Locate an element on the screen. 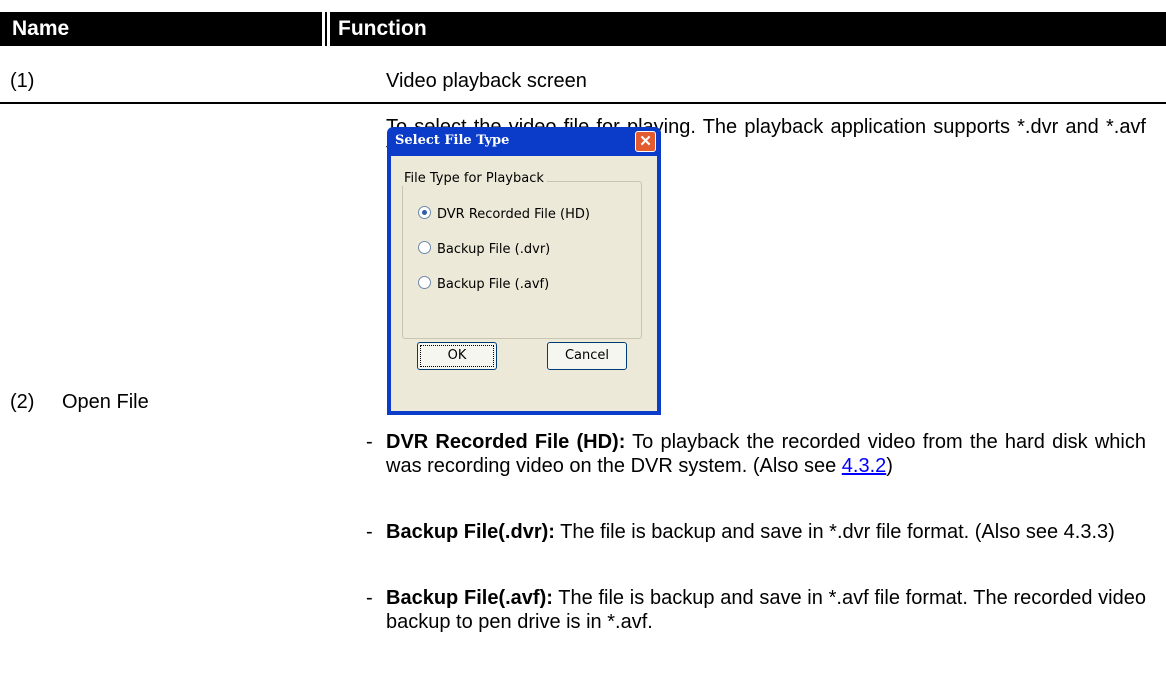 The image size is (1166, 685). row-1-description: Video playback screen is located at coordinates (486, 81).